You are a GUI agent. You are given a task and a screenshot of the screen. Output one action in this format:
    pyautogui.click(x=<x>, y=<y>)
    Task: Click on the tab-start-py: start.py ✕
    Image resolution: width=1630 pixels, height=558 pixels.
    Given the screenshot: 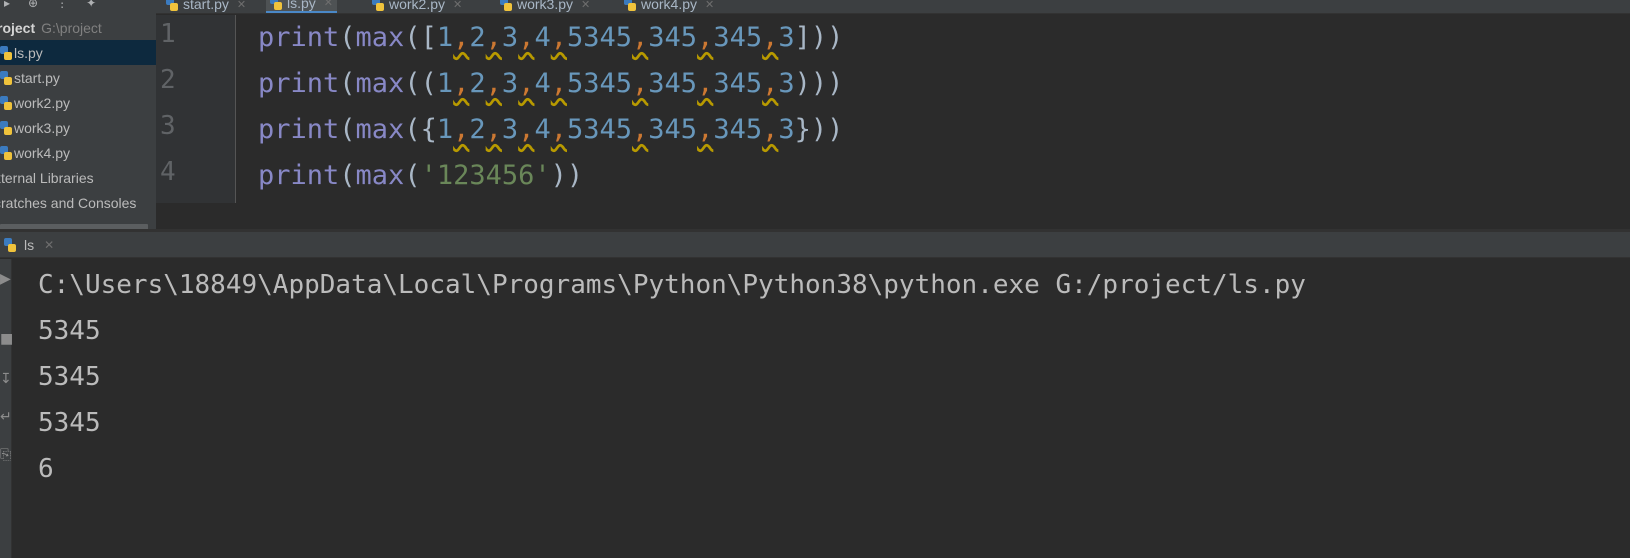 What is the action you would take?
    pyautogui.click(x=206, y=6)
    